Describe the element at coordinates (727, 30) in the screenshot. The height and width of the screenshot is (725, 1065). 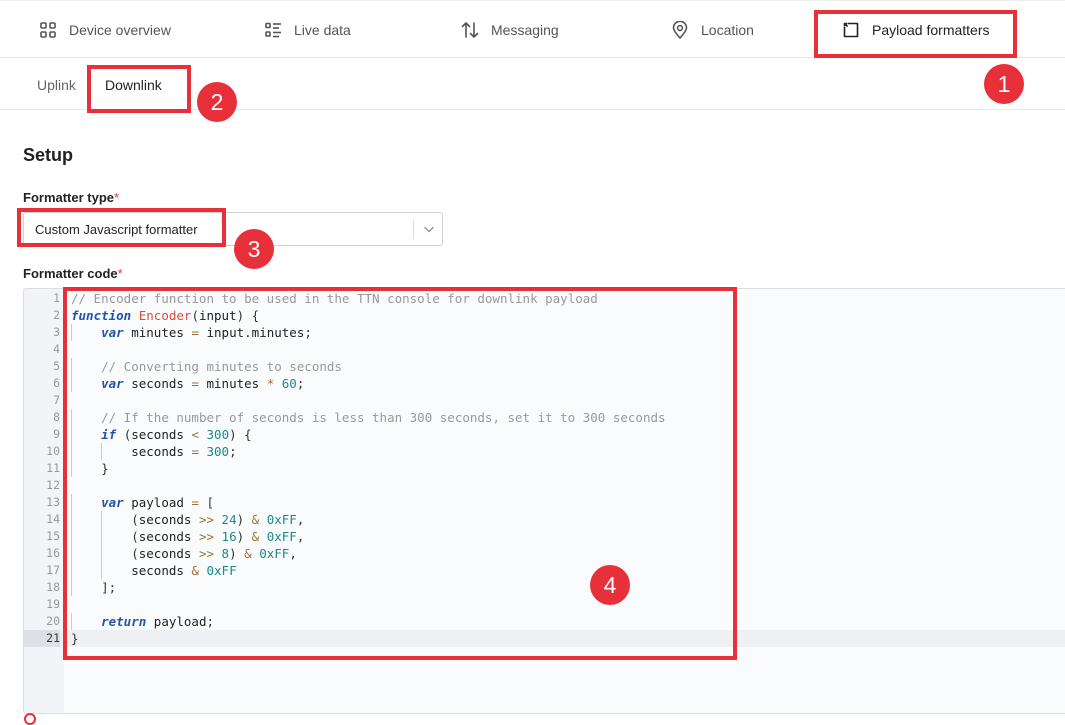
I see `tab-label: Location` at that location.